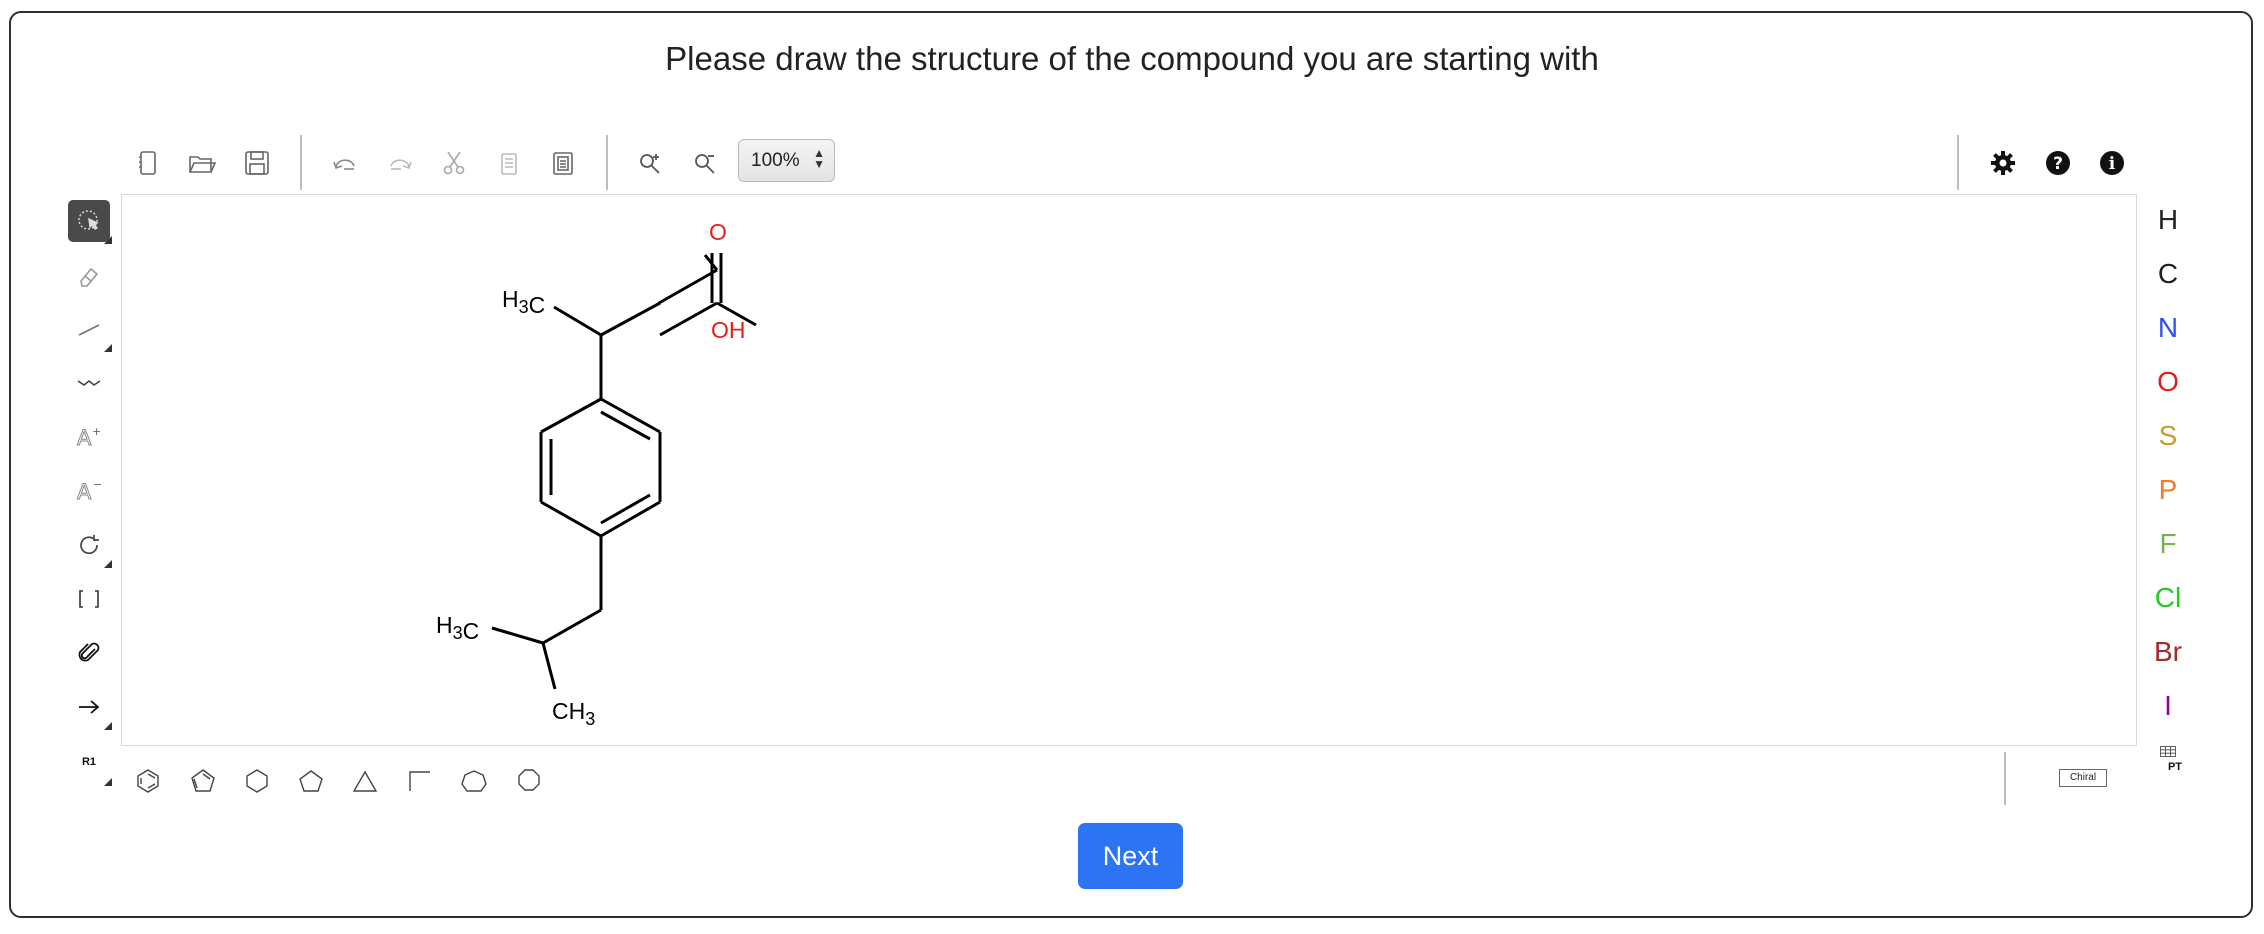  I want to click on atom-button-n: N, so click(2168, 328).